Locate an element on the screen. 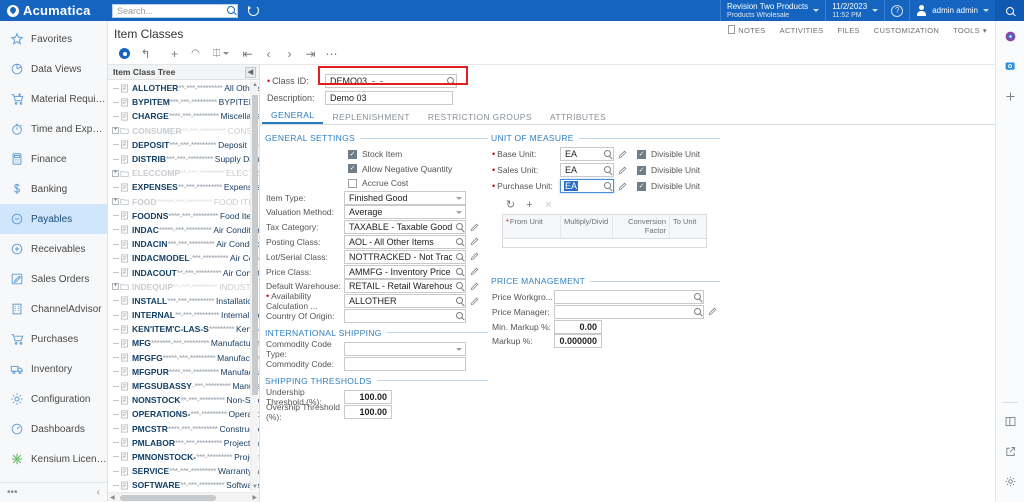 This screenshot has height=502, width=1024. page-link-files: FILES is located at coordinates (848, 30).